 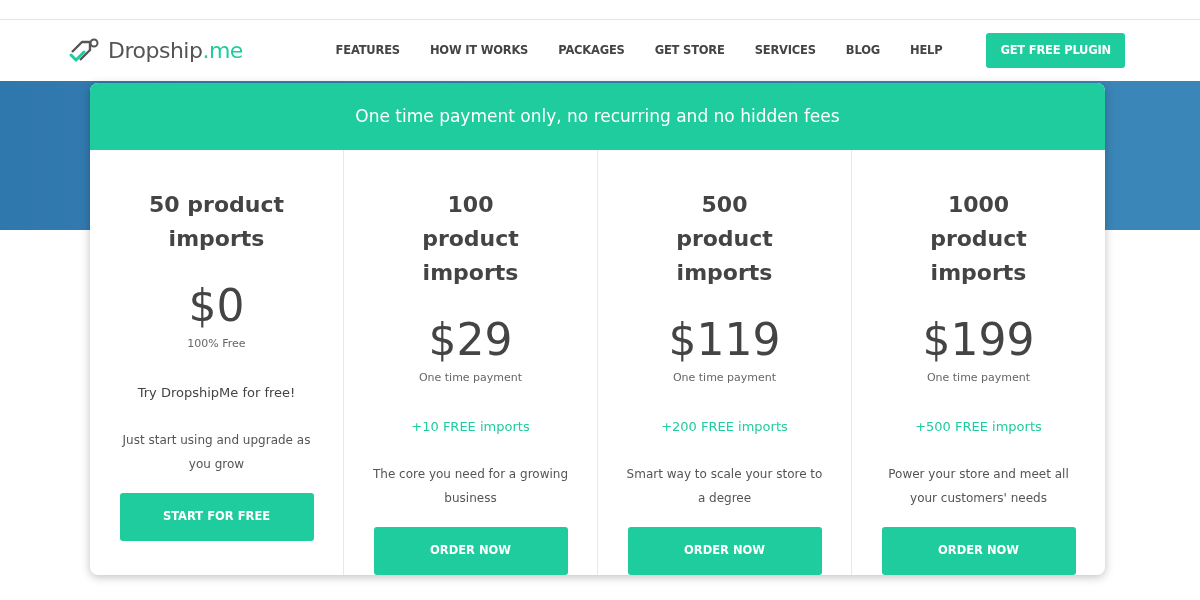 I want to click on nav-link: BLOG, so click(x=862, y=50).